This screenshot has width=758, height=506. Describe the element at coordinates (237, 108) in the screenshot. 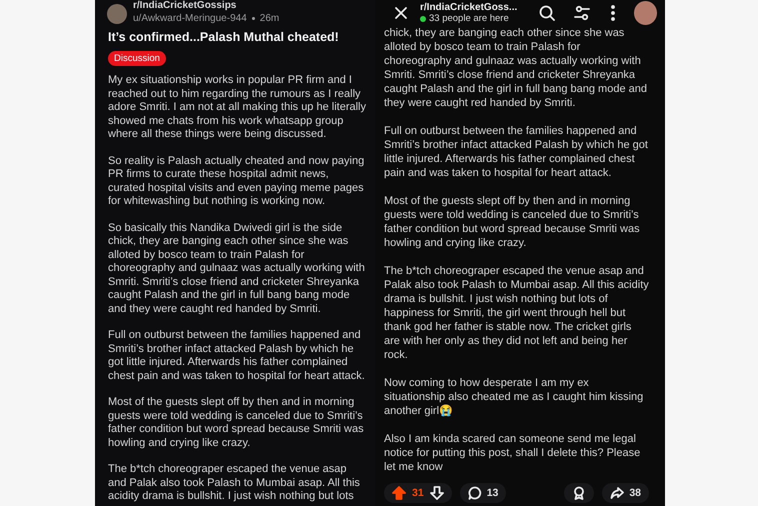

I see `post-paragraph: My ex situationship works in popular PR firm and I reached out to him regarding the rumours as I really adore Smriti. I am not at all making this up he literally showed me chats from his work whatsapp group where all these things were being discussed.` at that location.